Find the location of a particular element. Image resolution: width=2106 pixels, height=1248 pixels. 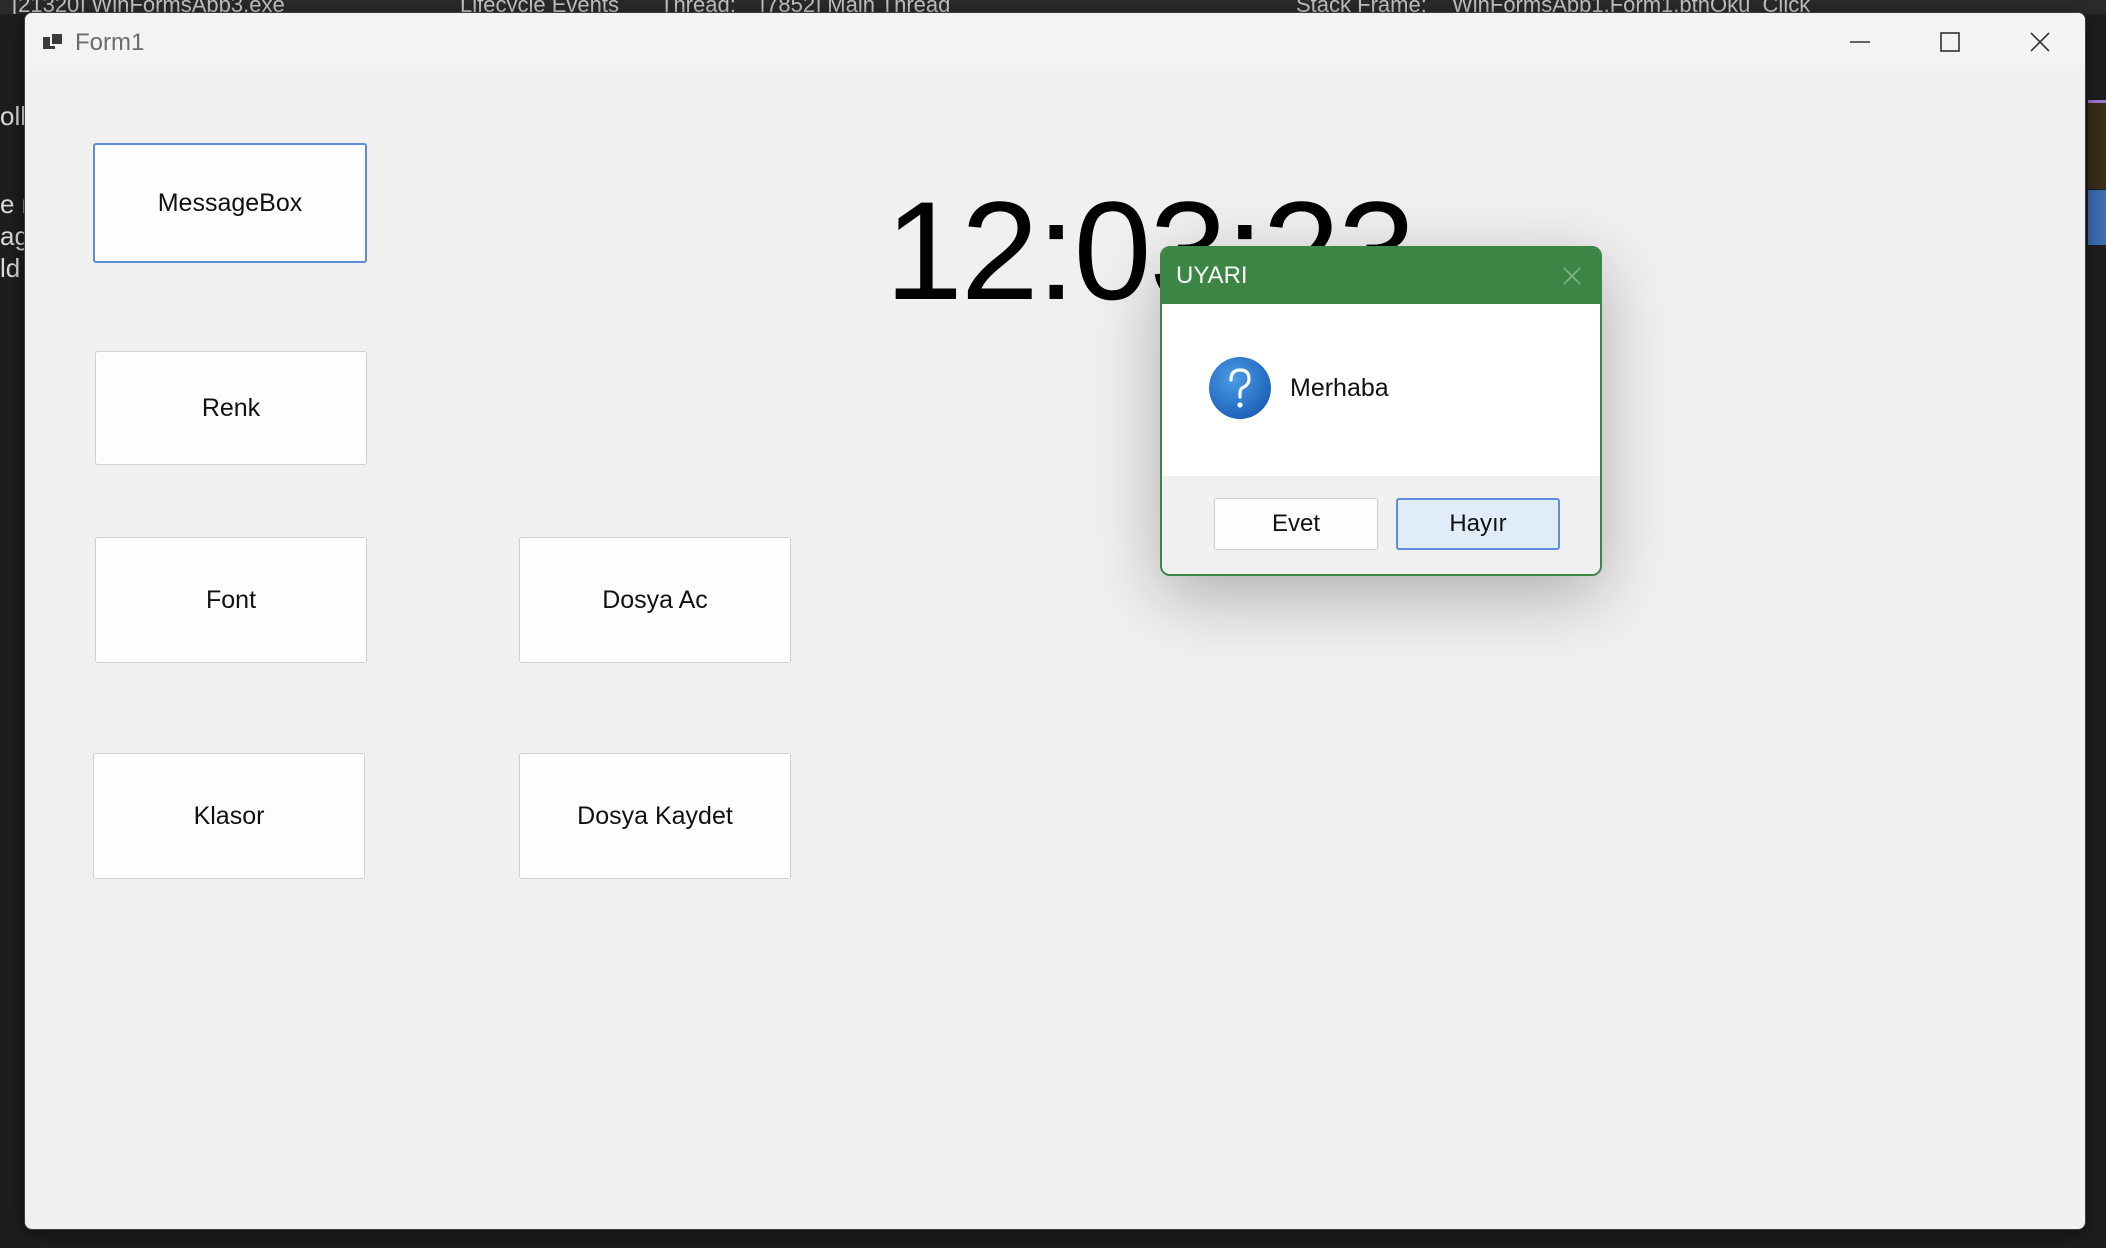

maximize-icon is located at coordinates (1950, 42).